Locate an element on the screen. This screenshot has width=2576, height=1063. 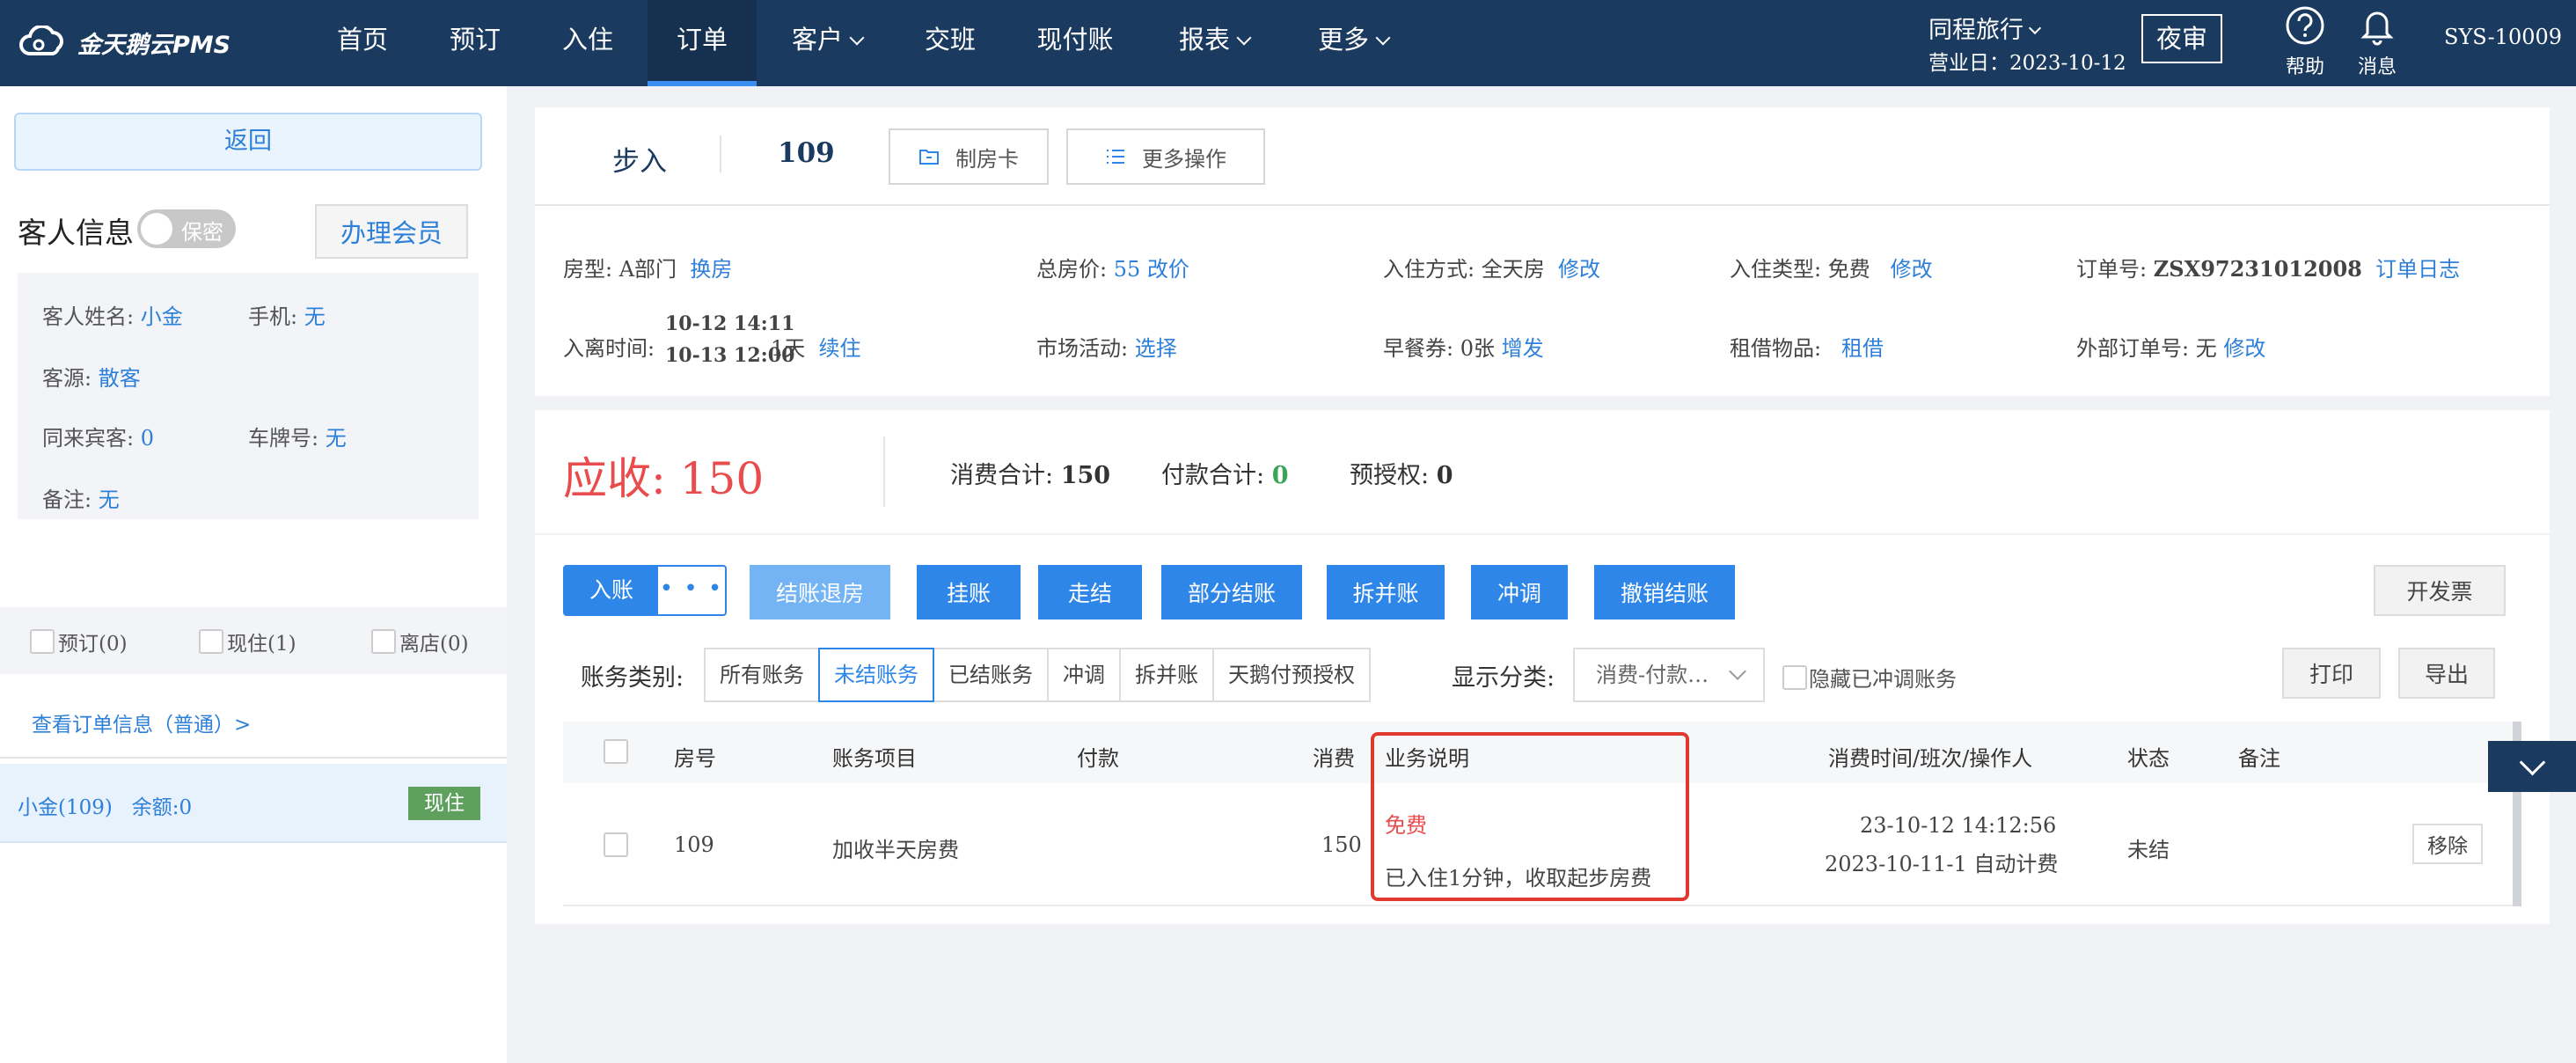
modify-checkin-type-link: 修改 is located at coordinates (1912, 269).